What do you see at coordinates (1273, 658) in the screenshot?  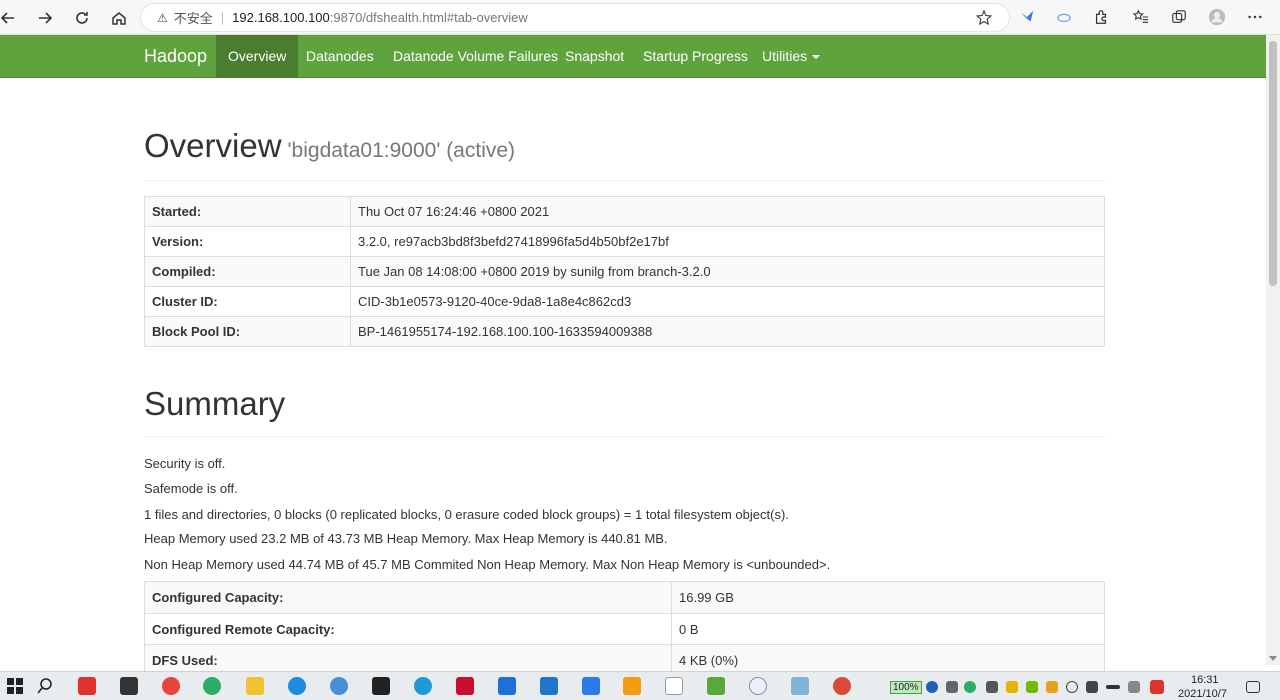 I see `scroll-down-arrow-icon` at bounding box center [1273, 658].